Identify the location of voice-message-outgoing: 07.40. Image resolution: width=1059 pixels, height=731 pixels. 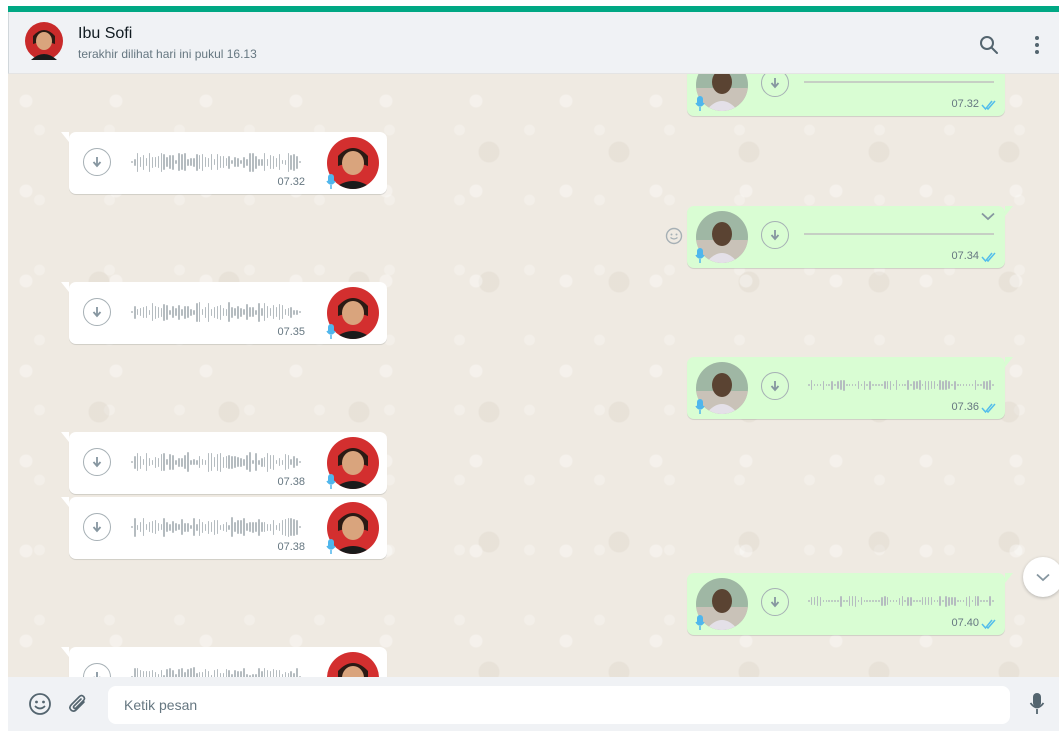
(850, 604).